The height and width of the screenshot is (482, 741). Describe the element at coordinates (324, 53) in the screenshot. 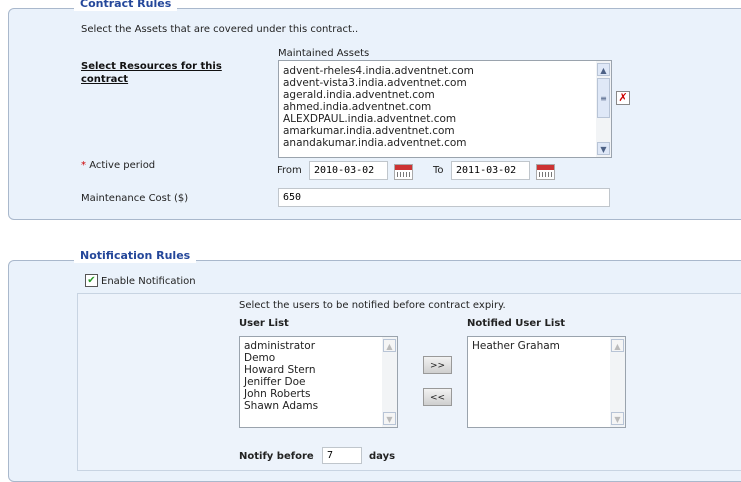

I see `maintained-assets-label: Maintained Assets` at that location.